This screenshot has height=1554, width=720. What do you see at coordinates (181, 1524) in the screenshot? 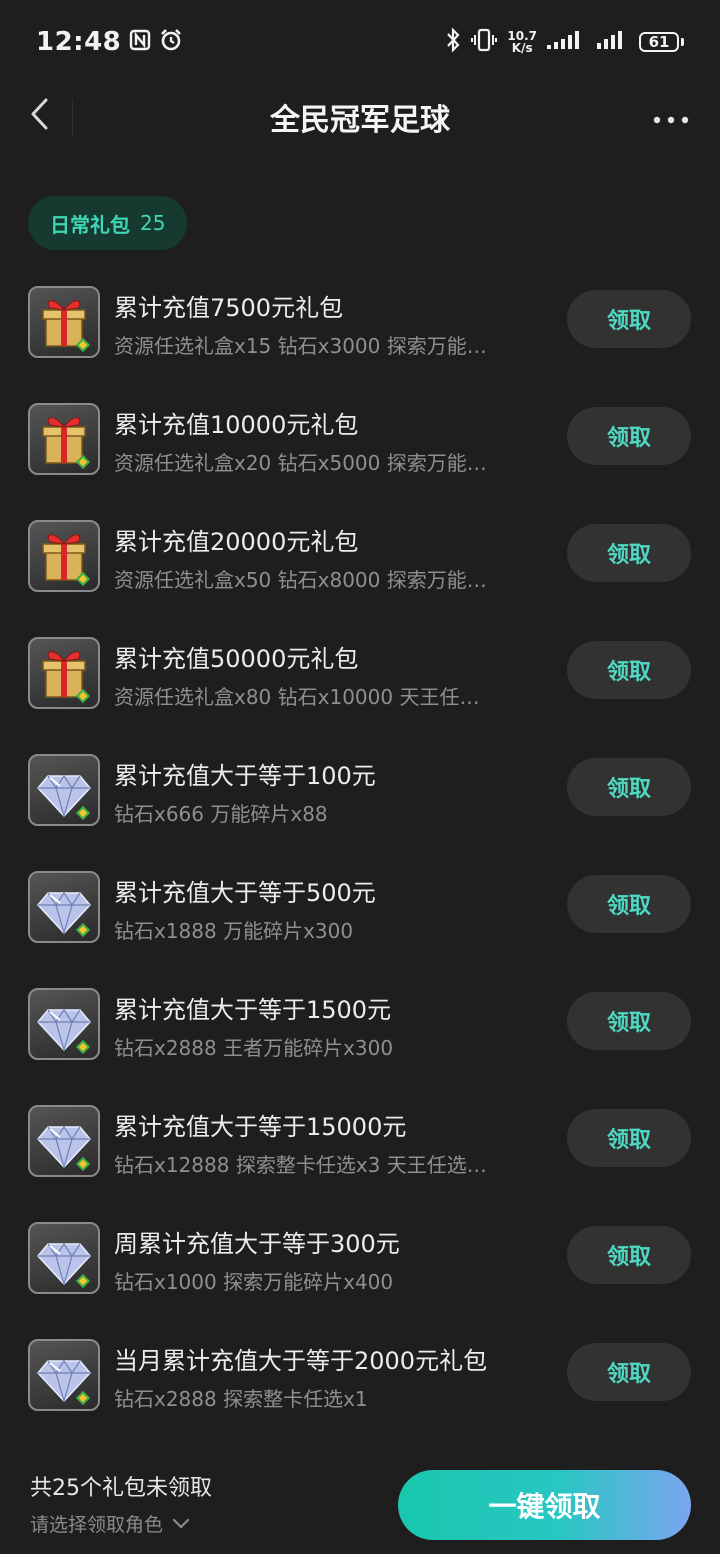
I see `chevron-down-icon` at bounding box center [181, 1524].